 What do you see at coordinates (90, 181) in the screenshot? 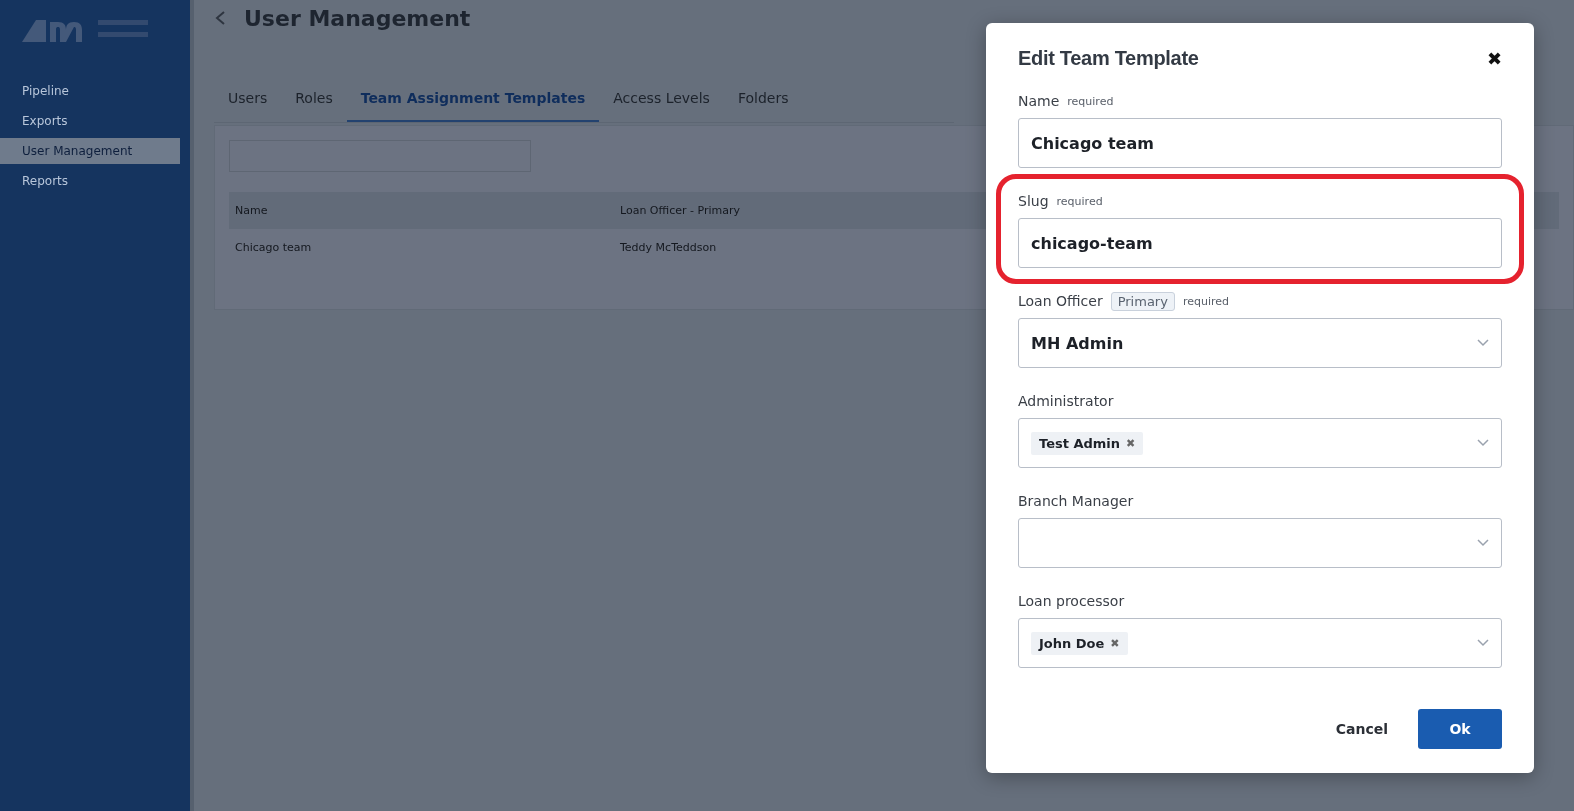
I see `sidebar-item: Reports` at bounding box center [90, 181].